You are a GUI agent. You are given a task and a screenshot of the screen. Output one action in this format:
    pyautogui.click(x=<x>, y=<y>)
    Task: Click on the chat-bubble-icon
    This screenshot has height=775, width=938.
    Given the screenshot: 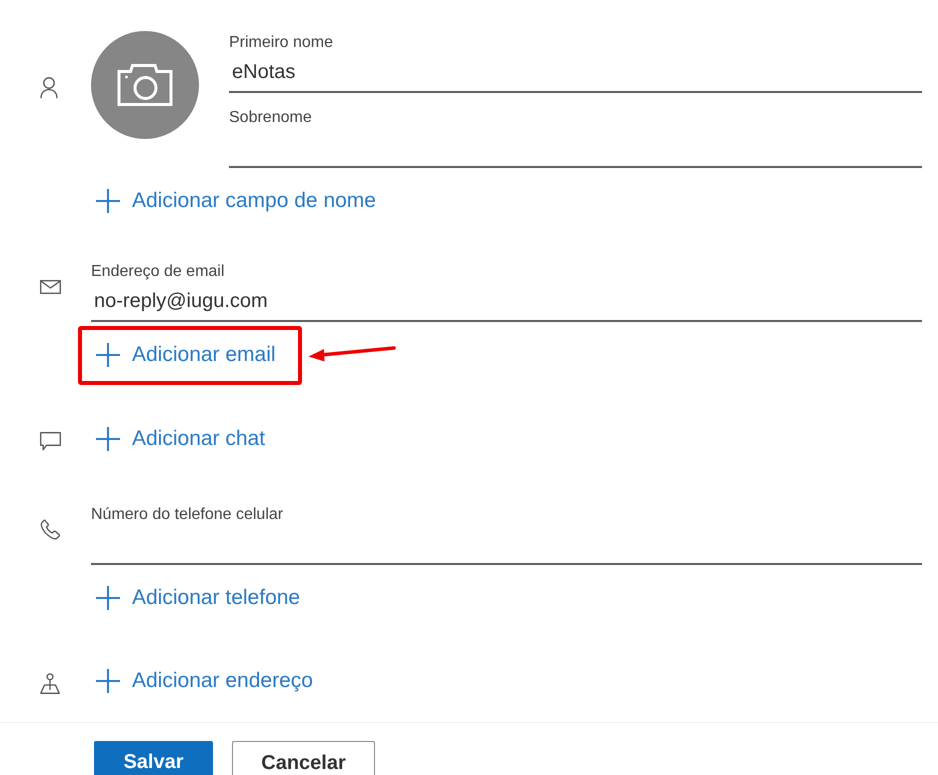 What is the action you would take?
    pyautogui.click(x=50, y=441)
    